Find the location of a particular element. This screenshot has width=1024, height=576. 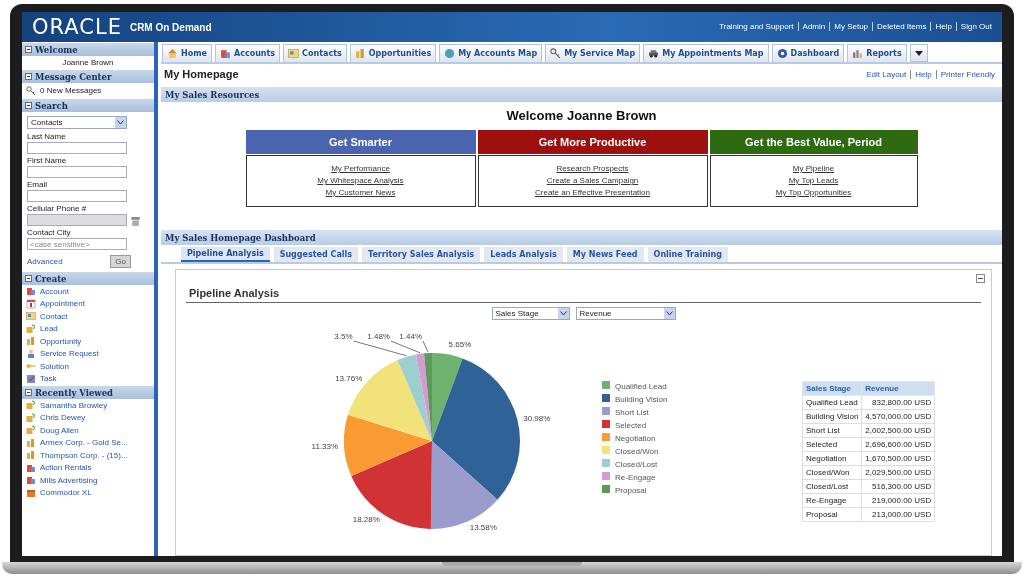

sidebar-link: Opportunity is located at coordinates (88, 341).